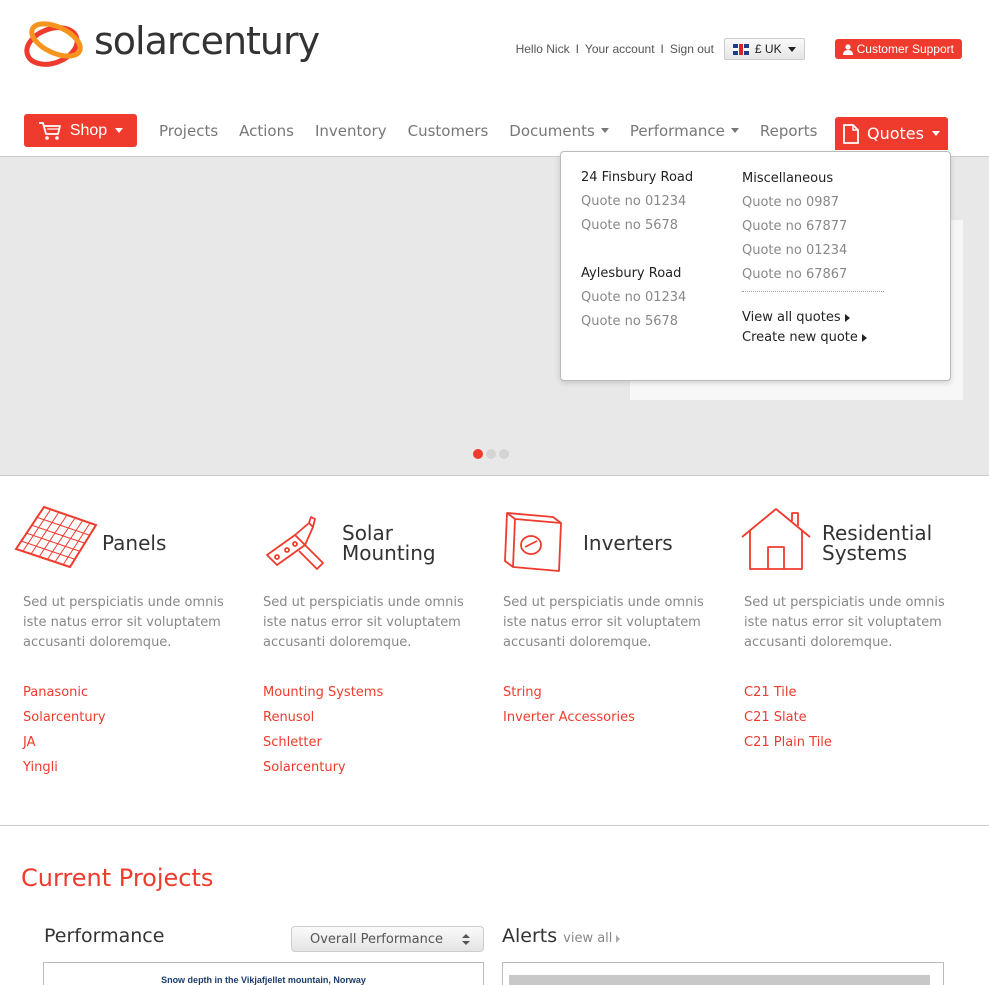  Describe the element at coordinates (637, 177) in the screenshot. I see `quote-group-title: 24 Finsbury Road` at that location.